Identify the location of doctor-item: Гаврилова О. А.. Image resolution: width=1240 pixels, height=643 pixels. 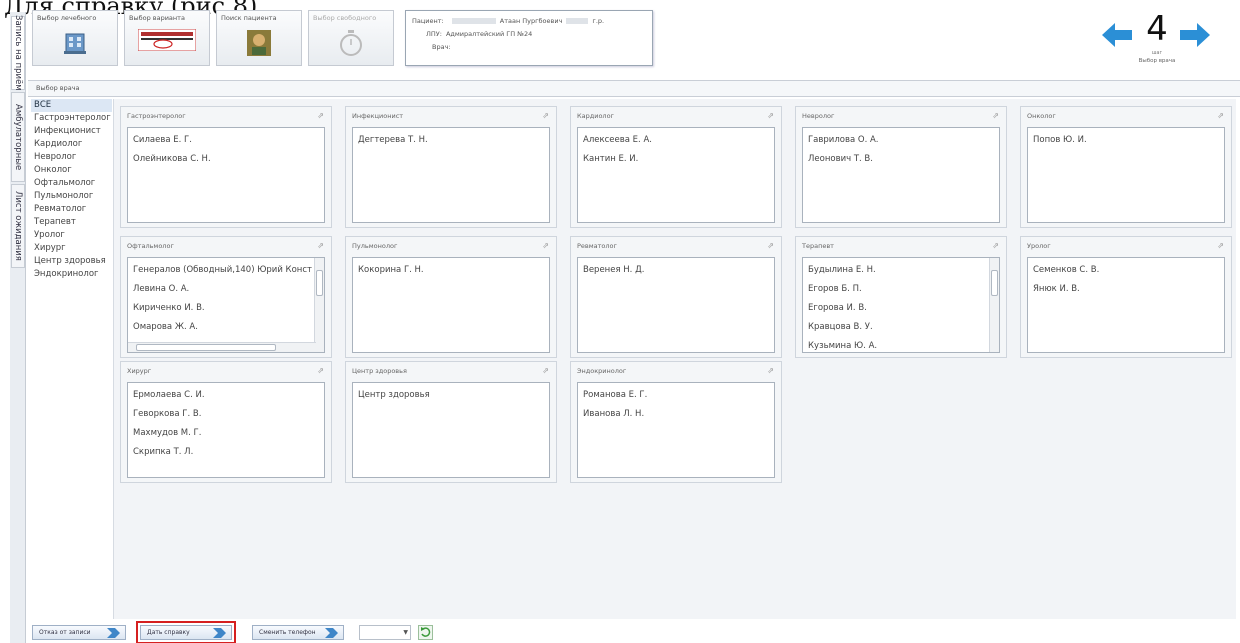
(901, 140).